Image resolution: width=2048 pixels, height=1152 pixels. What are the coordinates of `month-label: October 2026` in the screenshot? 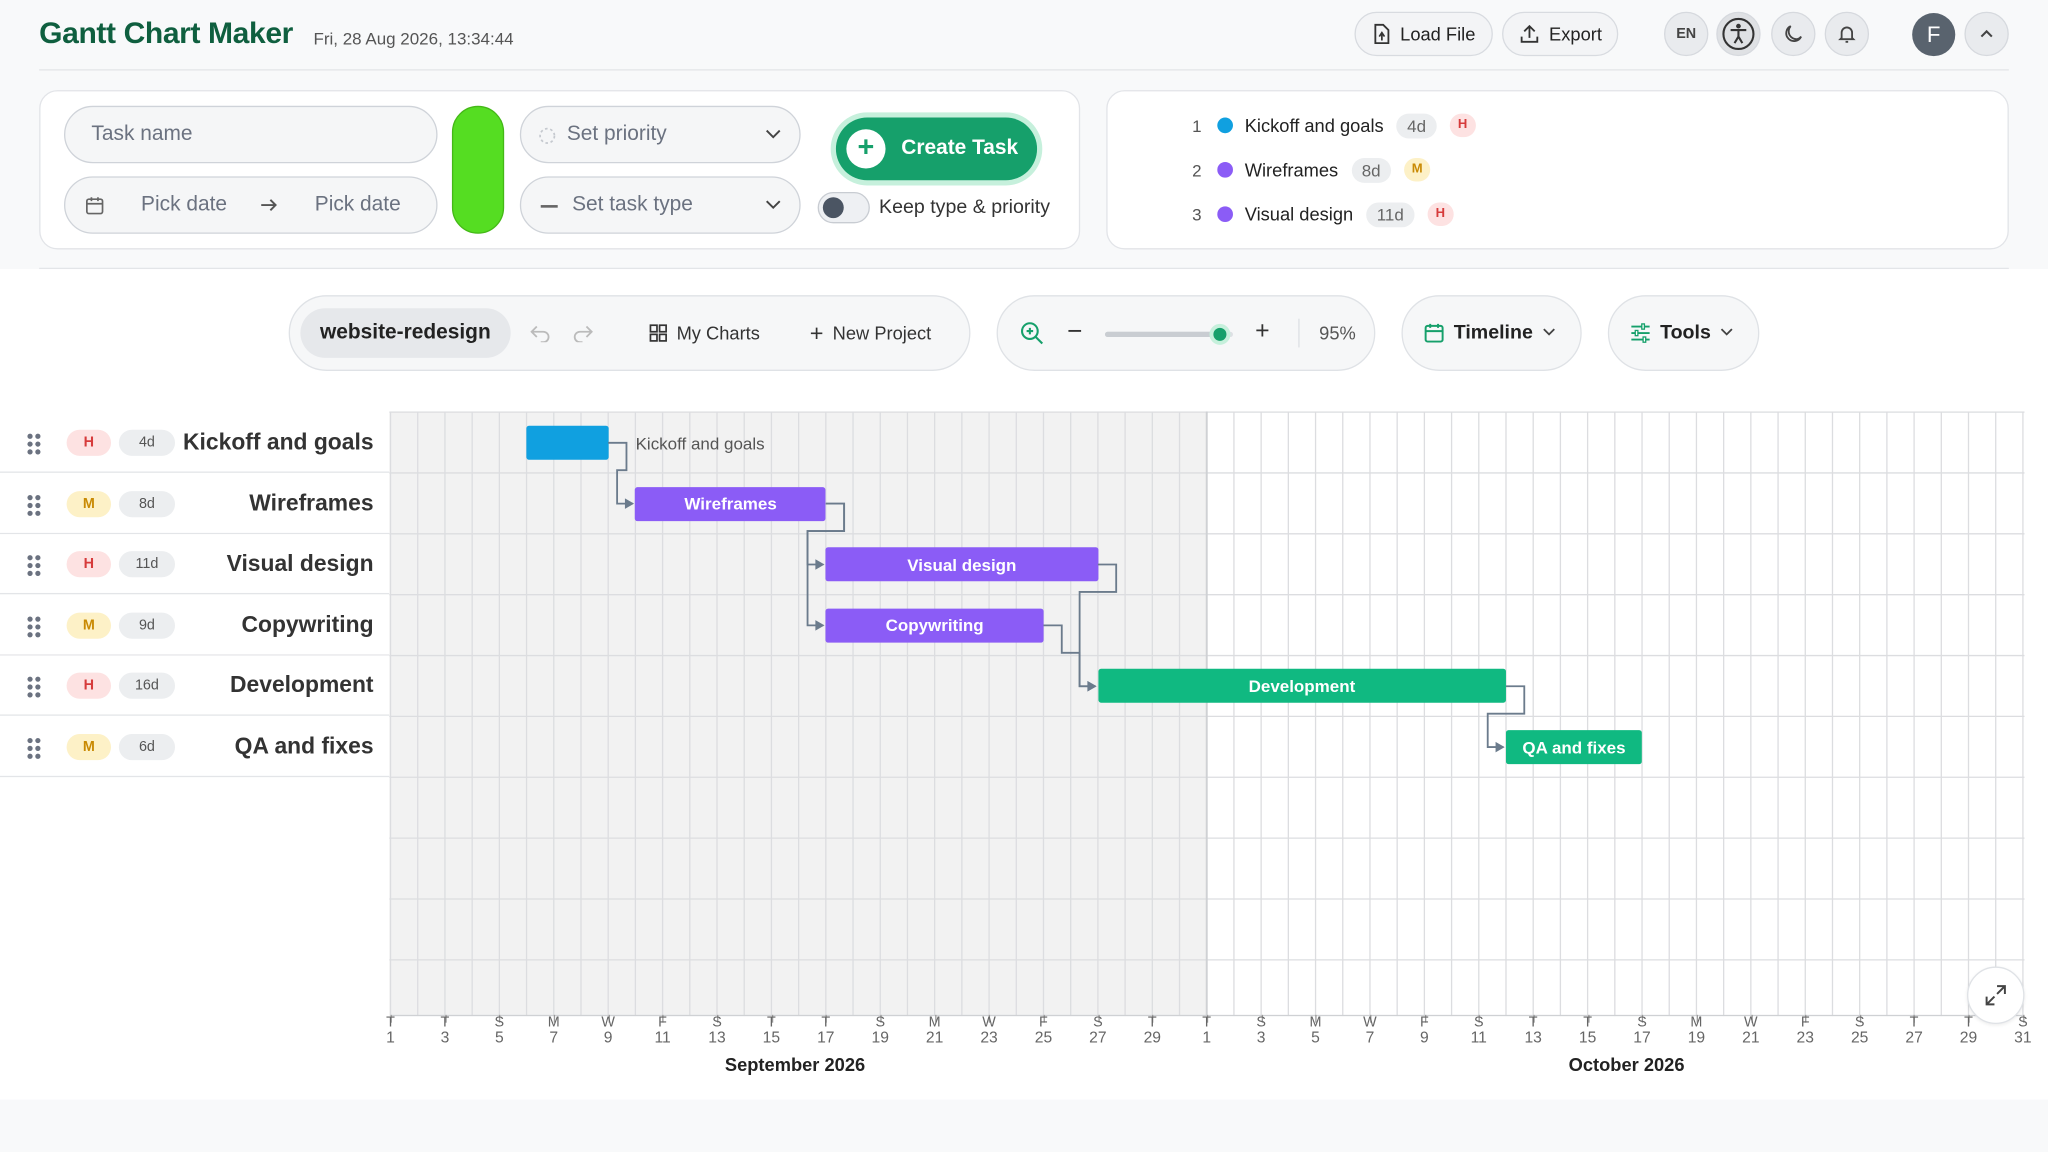 It's located at (1626, 1064).